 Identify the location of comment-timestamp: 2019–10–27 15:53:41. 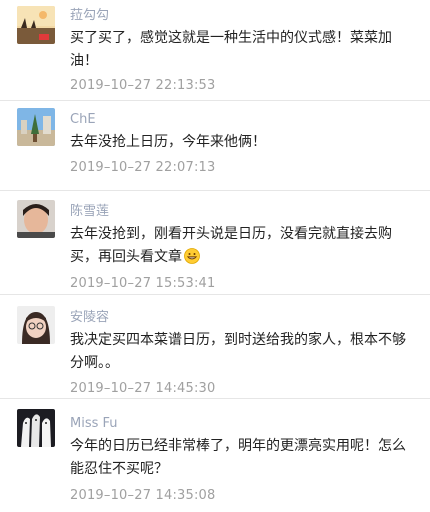
(143, 283).